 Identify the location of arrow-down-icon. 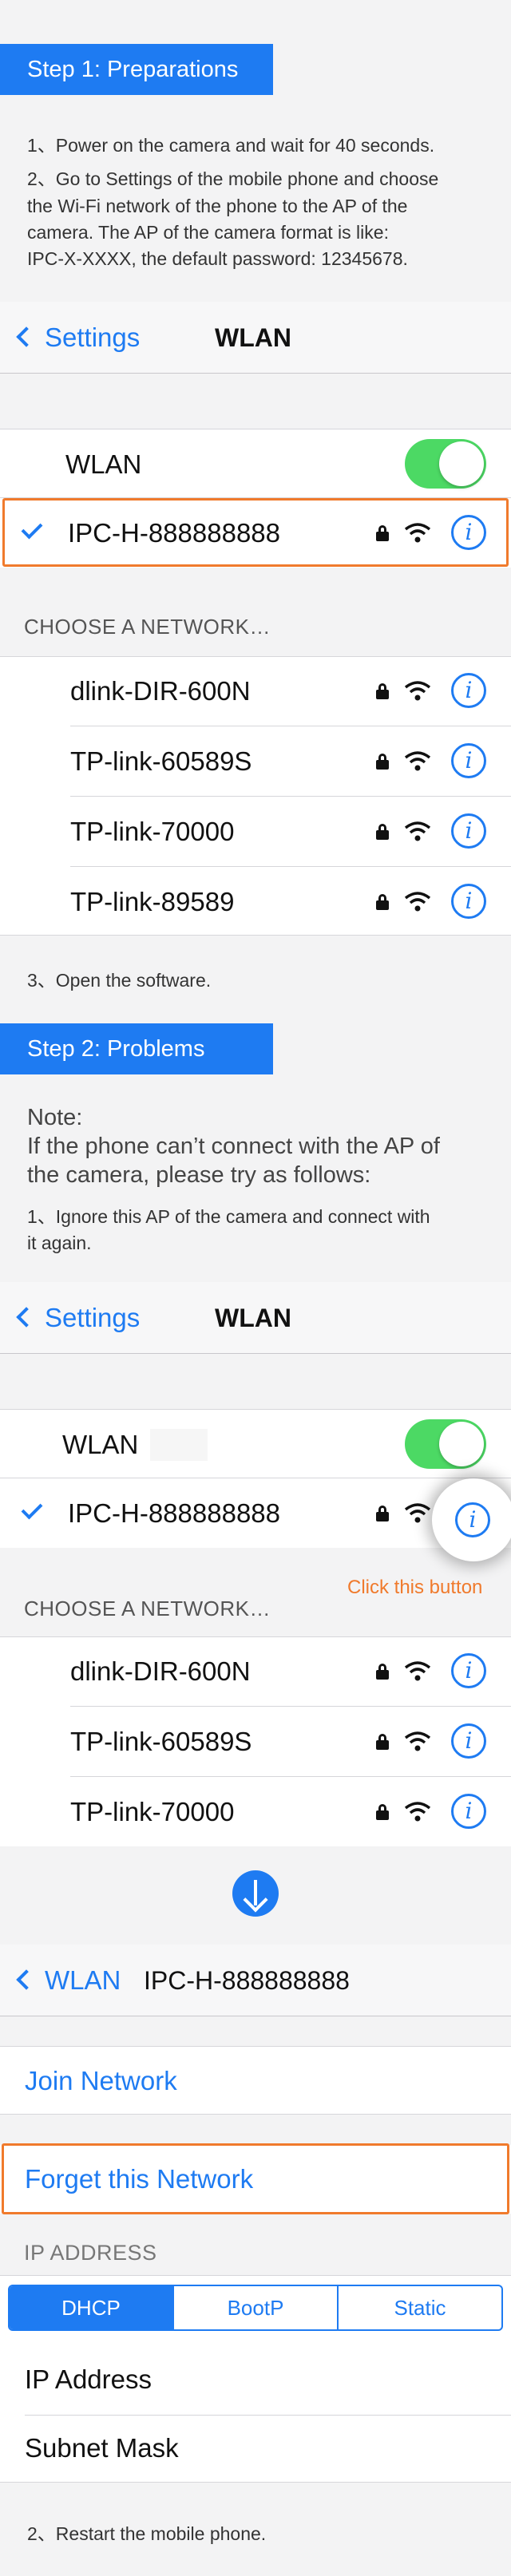
(255, 1893).